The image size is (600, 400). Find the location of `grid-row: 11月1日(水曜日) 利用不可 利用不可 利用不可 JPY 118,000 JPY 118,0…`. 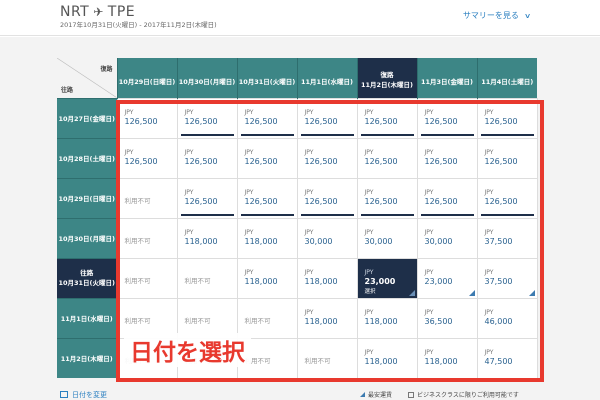

grid-row: 11月1日(水曜日) 利用不可 利用不可 利用不可 JPY 118,000 JPY 118,0… is located at coordinates (297, 318).